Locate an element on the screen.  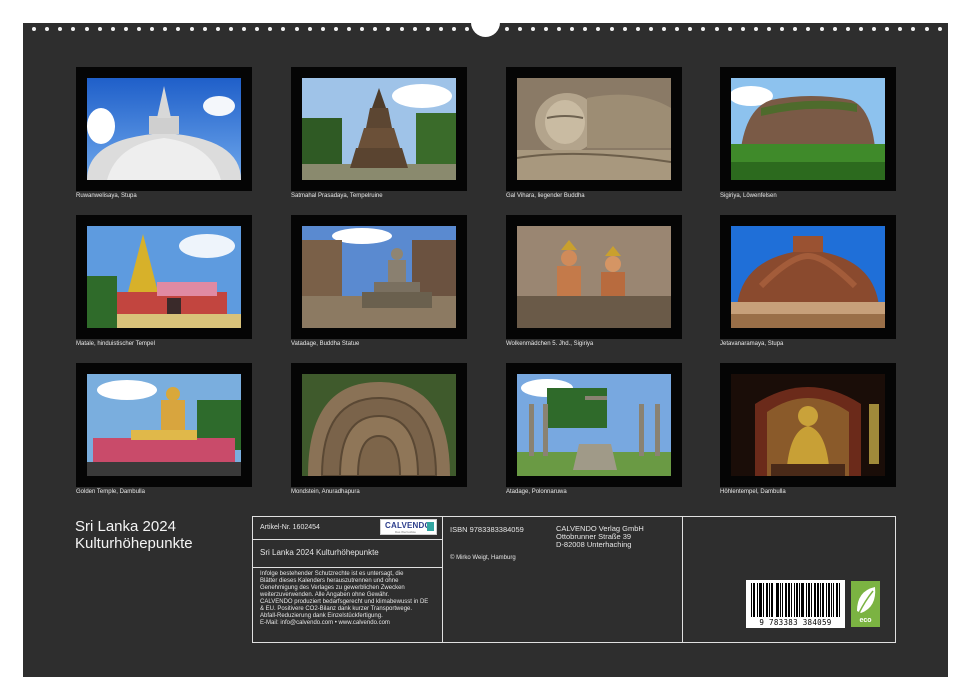
photo-fresco is located at coordinates (594, 277).